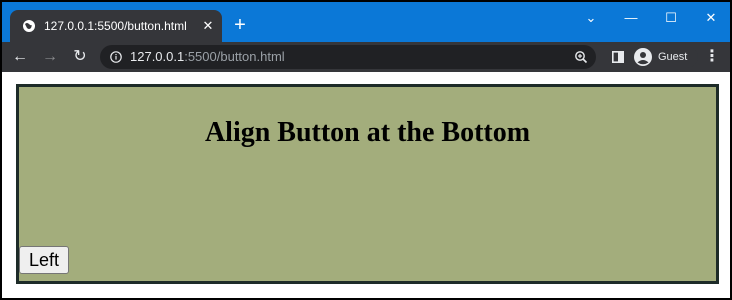  What do you see at coordinates (20, 57) in the screenshot?
I see `back-button: ←` at bounding box center [20, 57].